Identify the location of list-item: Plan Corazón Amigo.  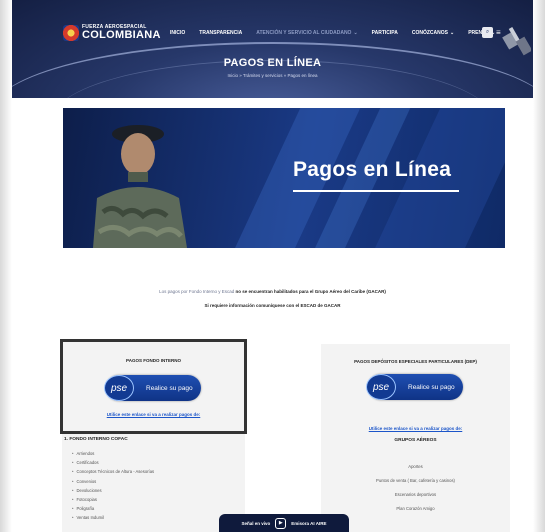
(415, 508).